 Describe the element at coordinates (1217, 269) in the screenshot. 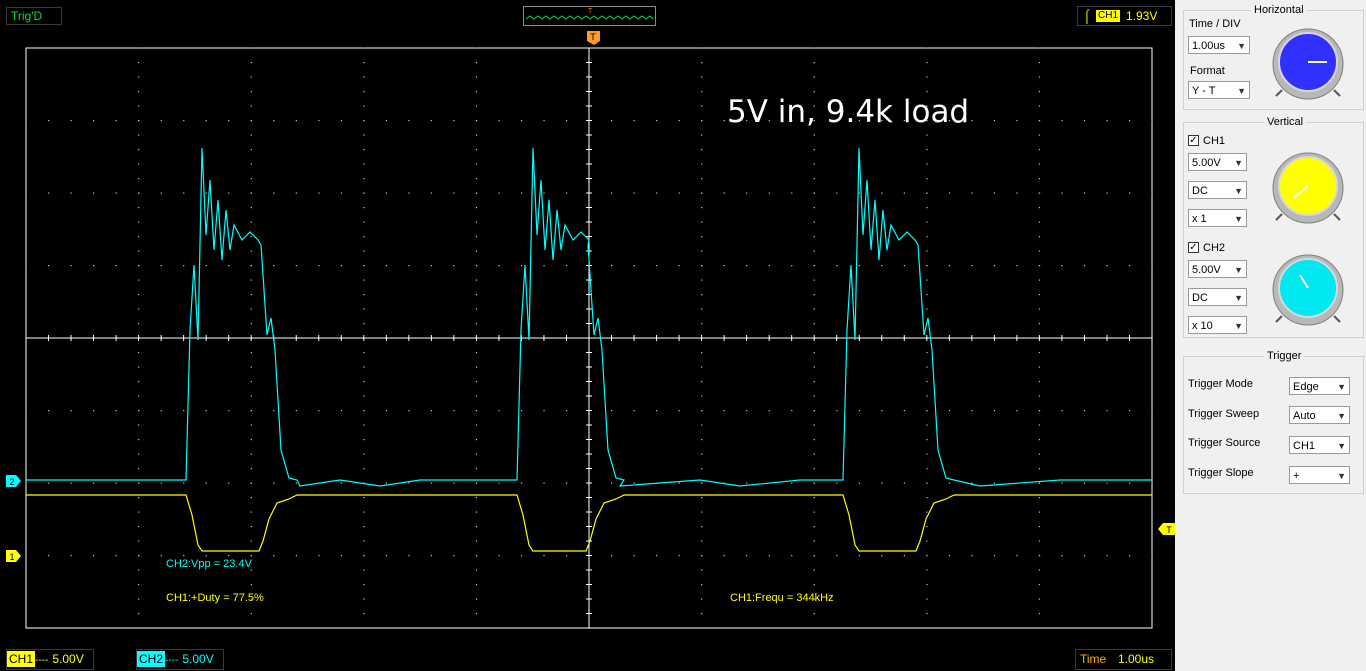

I see `ch2-volts-select: 5.00V ▼` at that location.